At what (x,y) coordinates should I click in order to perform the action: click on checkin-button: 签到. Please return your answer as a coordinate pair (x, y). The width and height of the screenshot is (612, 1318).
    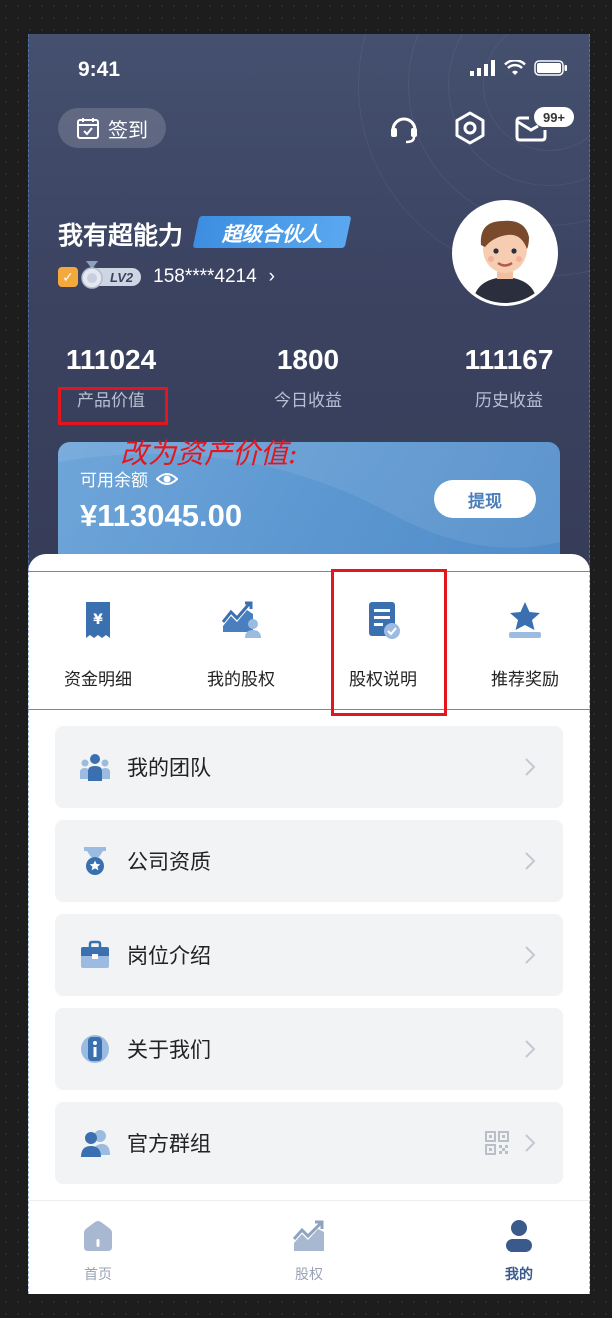
    Looking at the image, I should click on (112, 128).